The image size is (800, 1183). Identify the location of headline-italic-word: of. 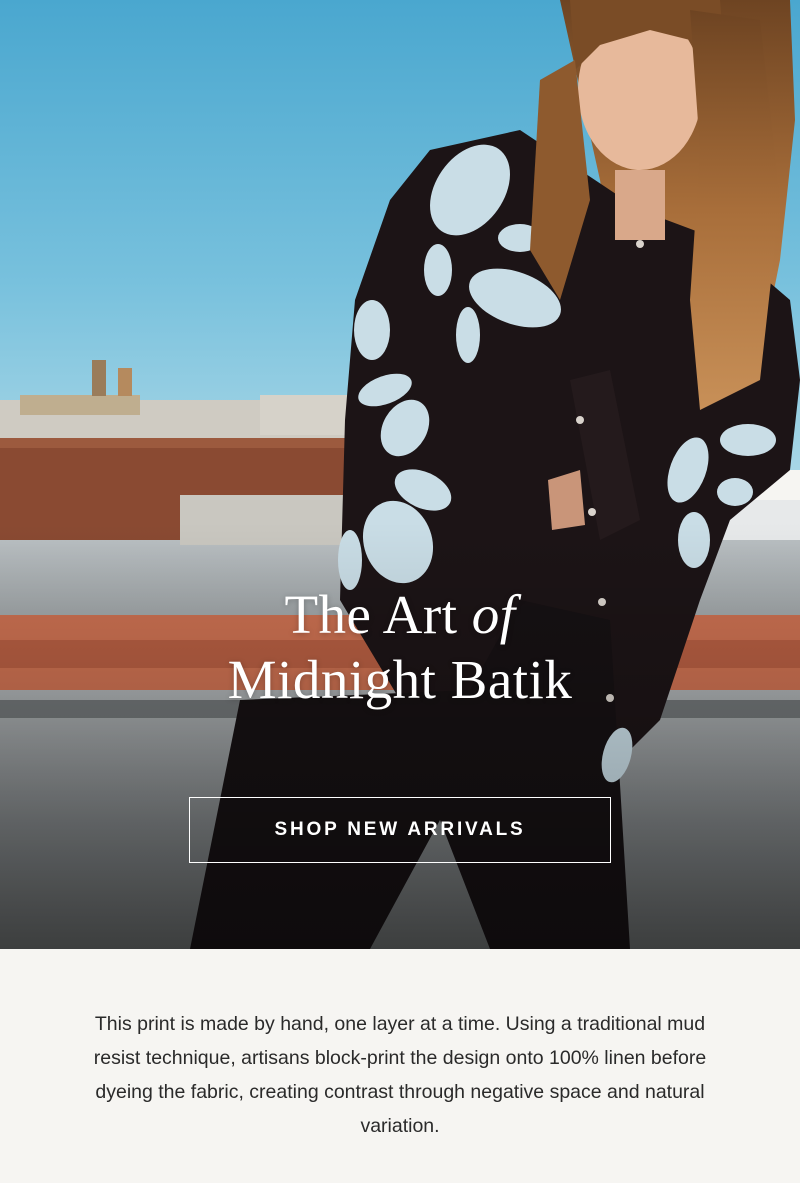
(493, 614).